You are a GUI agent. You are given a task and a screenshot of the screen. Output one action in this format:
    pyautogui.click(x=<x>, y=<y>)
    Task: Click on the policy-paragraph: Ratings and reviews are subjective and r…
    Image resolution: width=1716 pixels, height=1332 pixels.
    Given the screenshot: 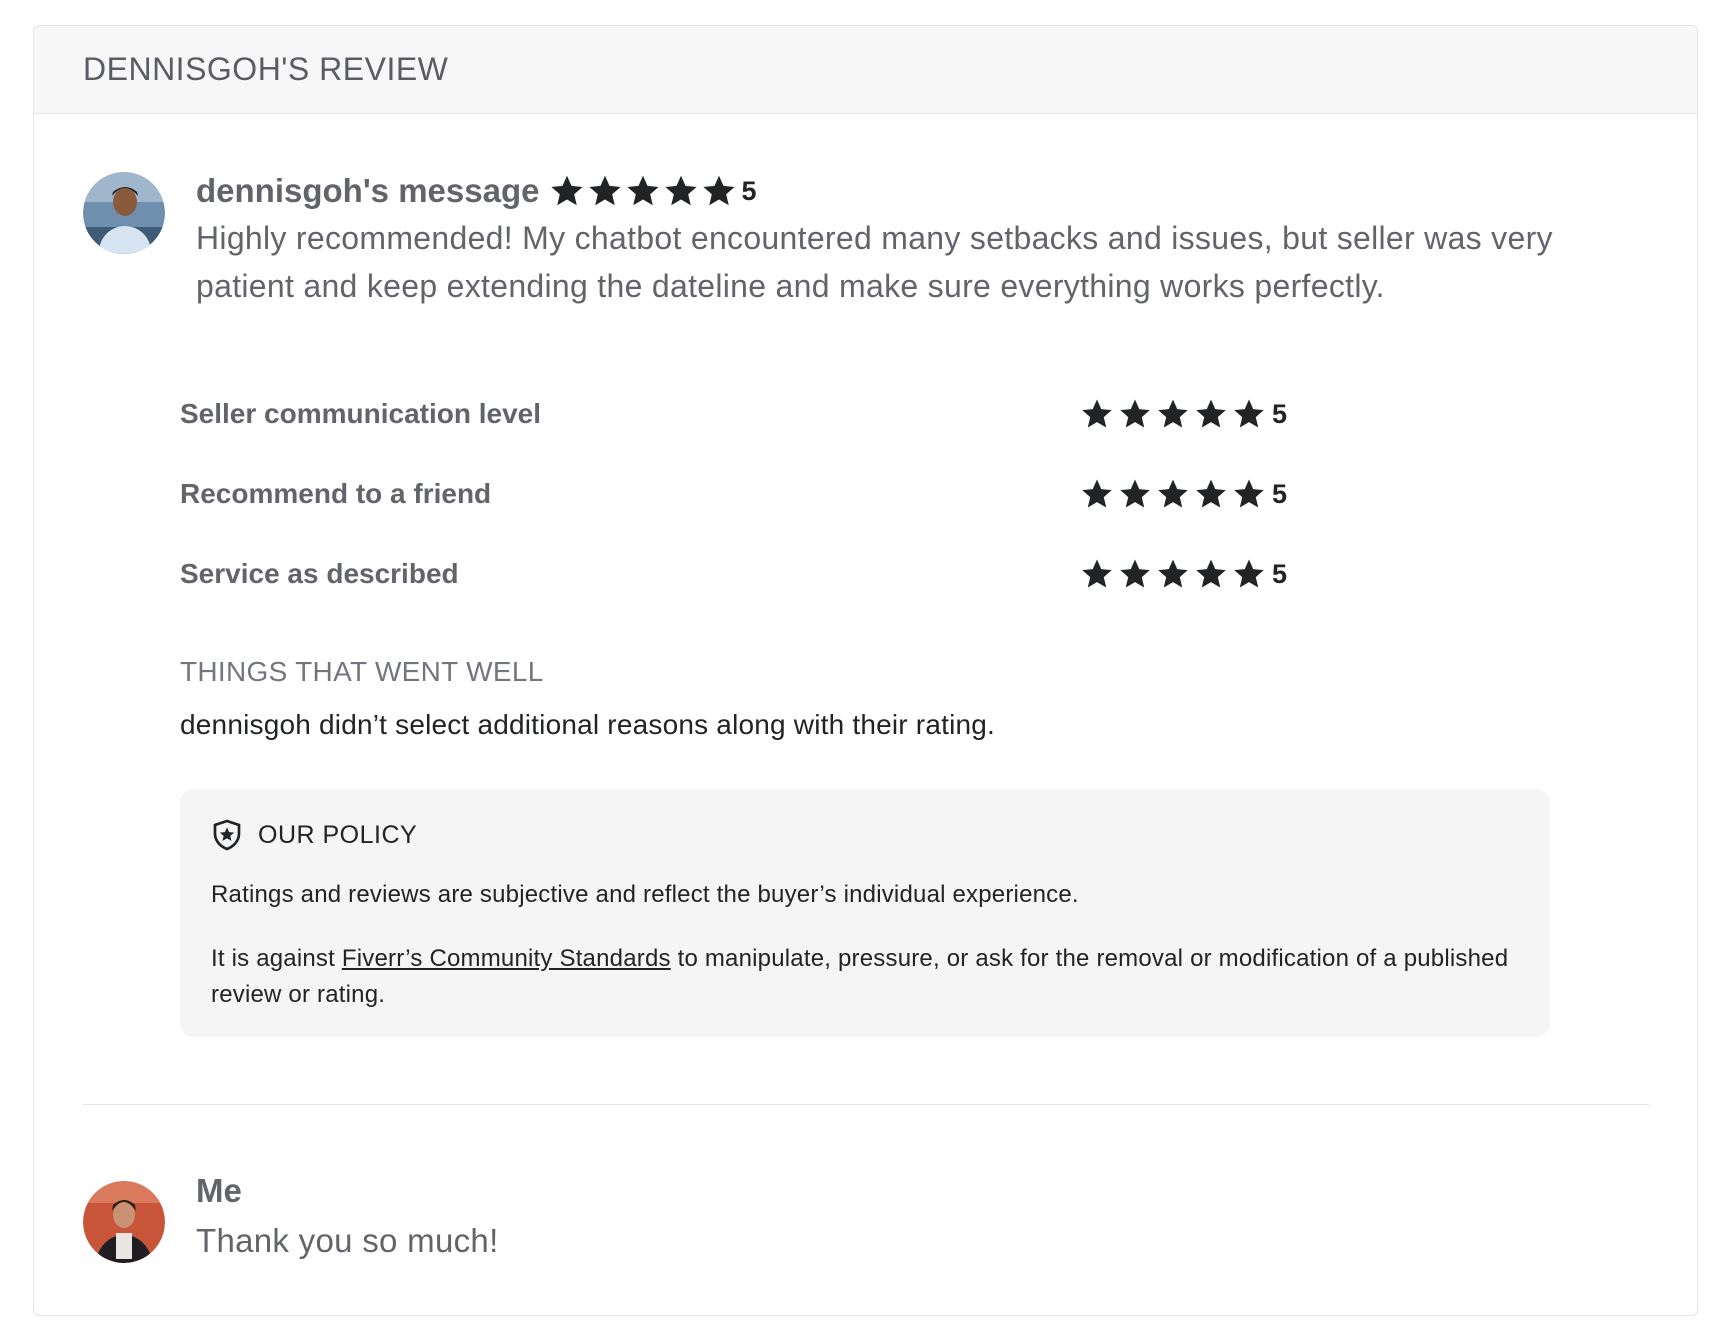 What is the action you would take?
    pyautogui.click(x=645, y=894)
    